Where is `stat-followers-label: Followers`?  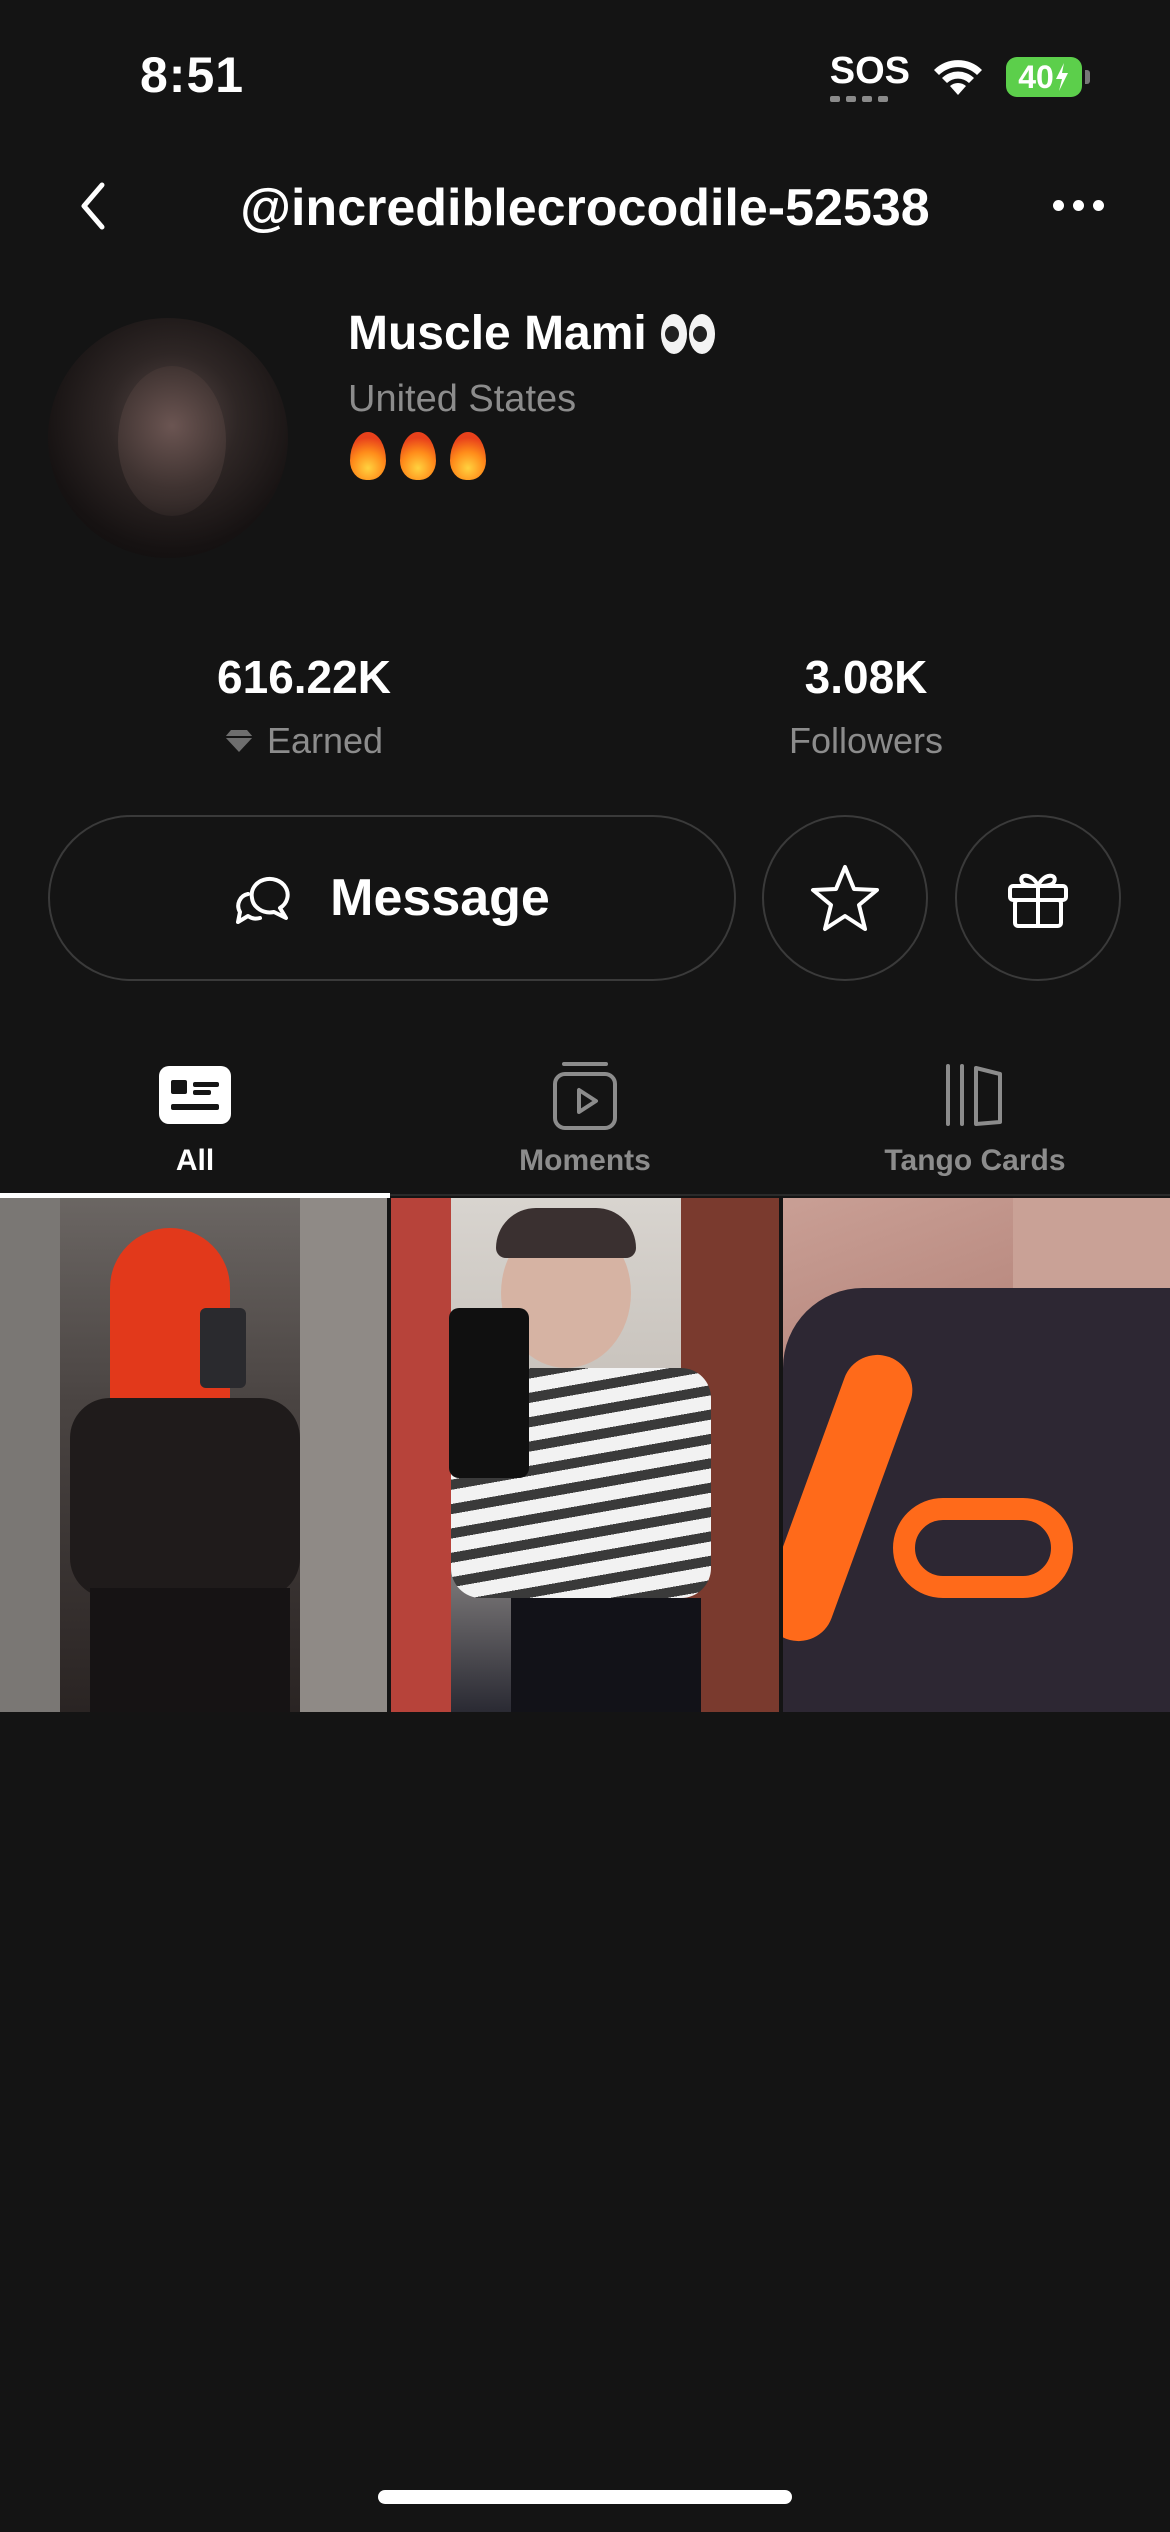
stat-followers-label: Followers is located at coordinates (866, 740).